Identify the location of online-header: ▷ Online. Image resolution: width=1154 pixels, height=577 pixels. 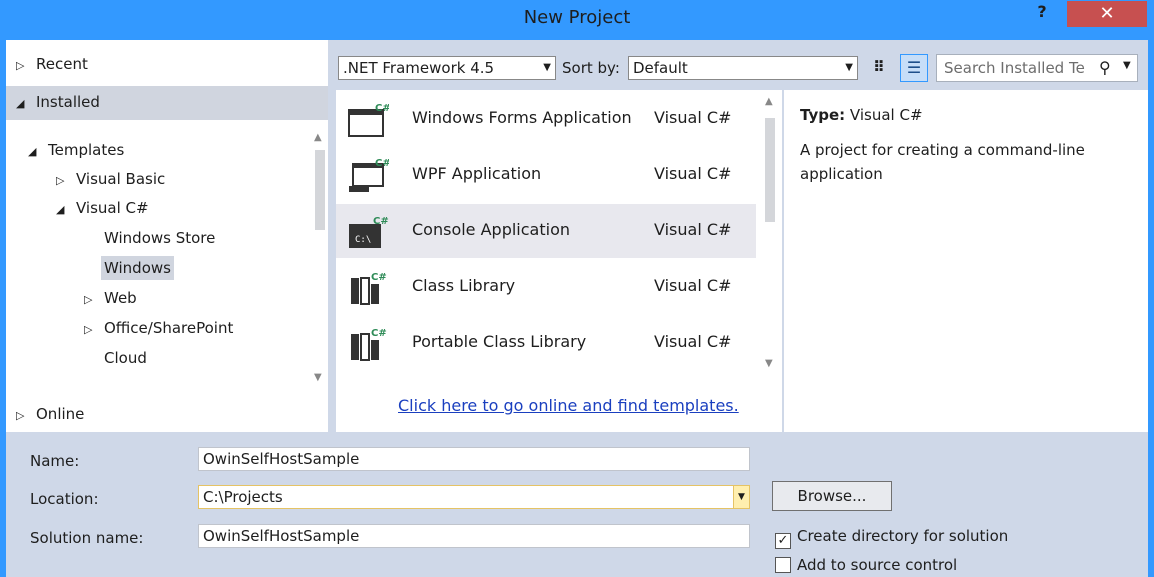
(167, 415).